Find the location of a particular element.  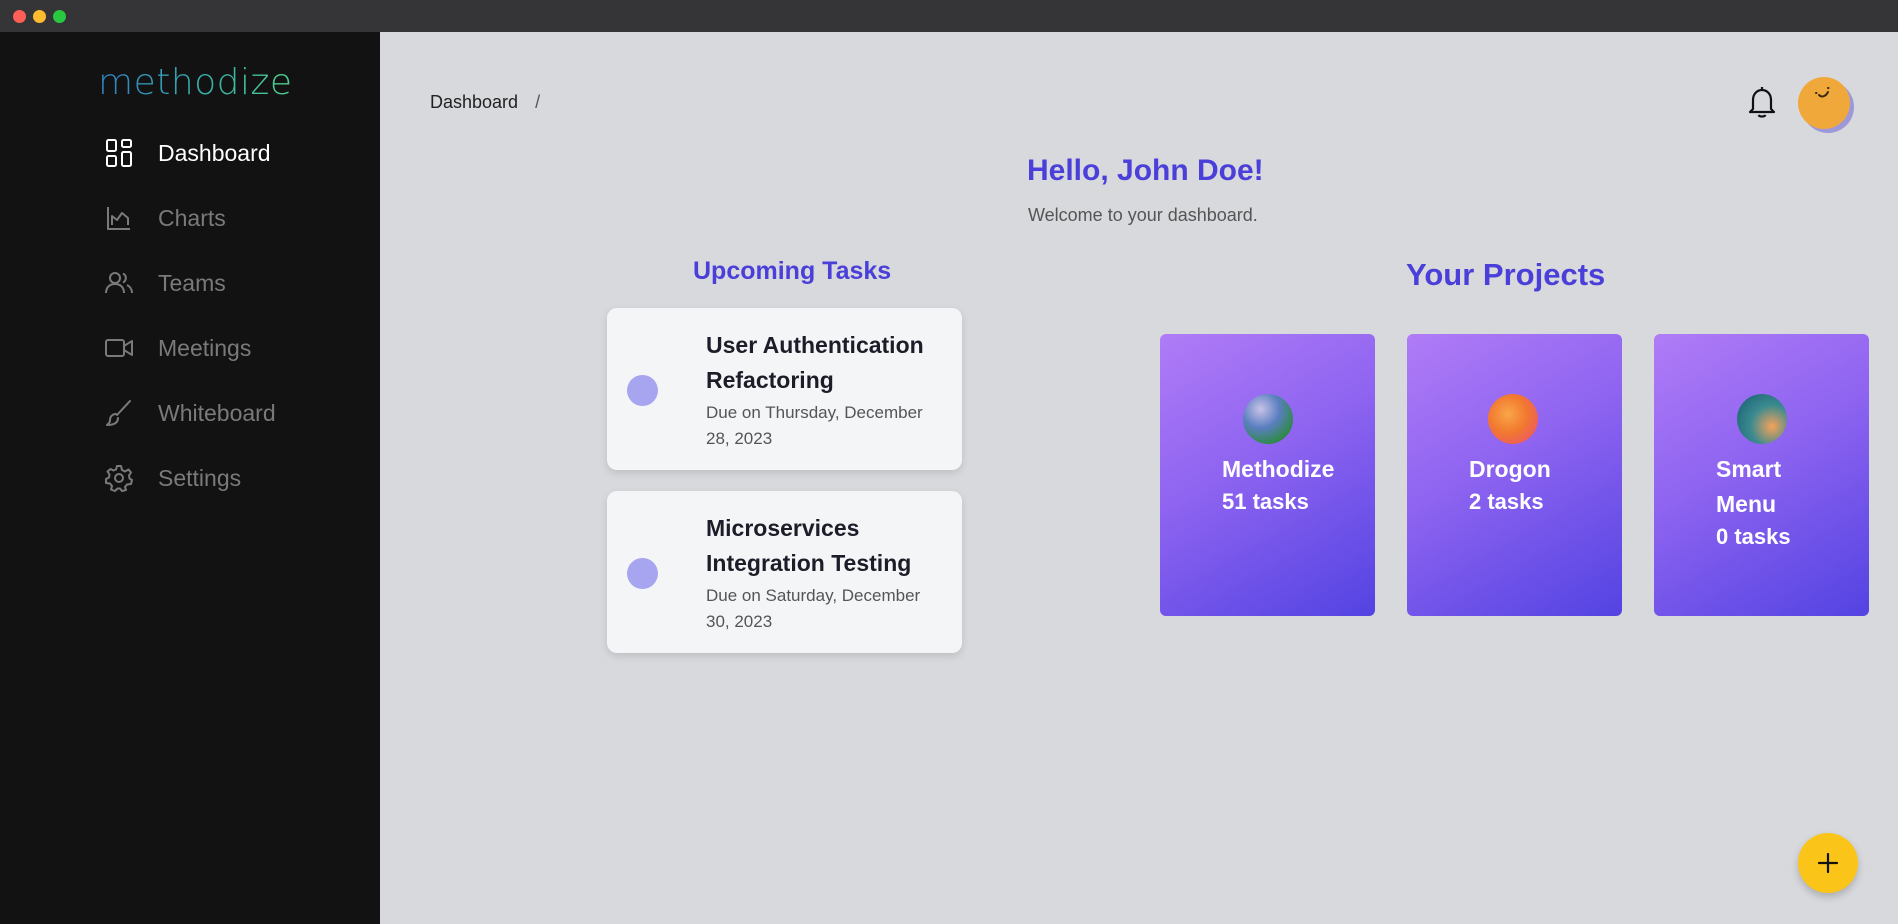

project-task-count: 2 tasks is located at coordinates (1506, 501).